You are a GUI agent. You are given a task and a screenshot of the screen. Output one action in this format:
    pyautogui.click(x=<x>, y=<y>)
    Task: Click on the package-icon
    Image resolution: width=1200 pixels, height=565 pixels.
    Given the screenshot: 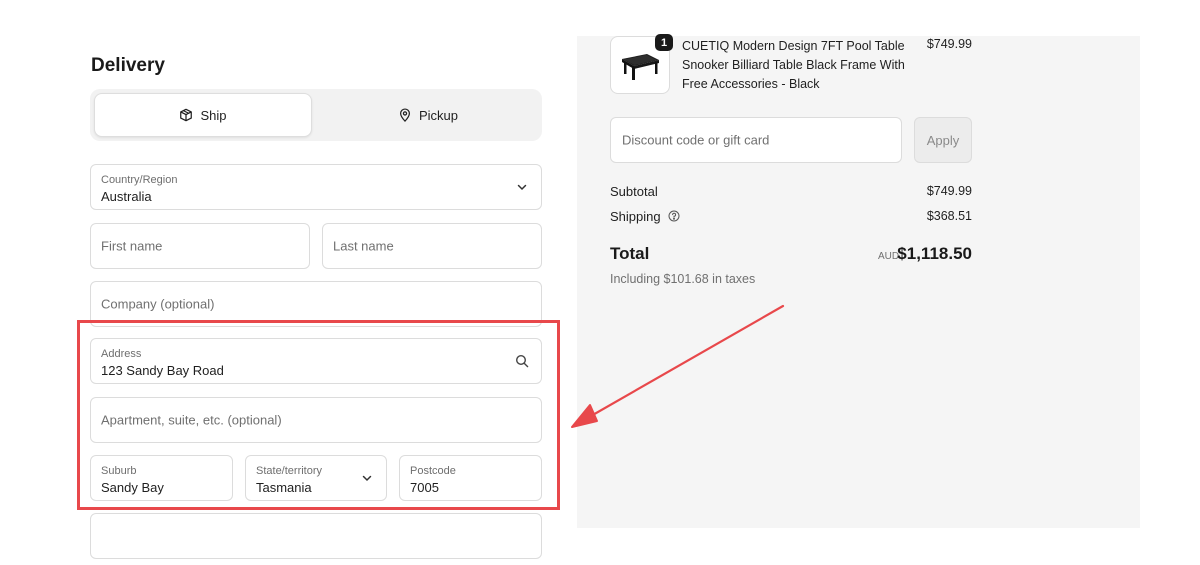 What is the action you would take?
    pyautogui.click(x=186, y=115)
    